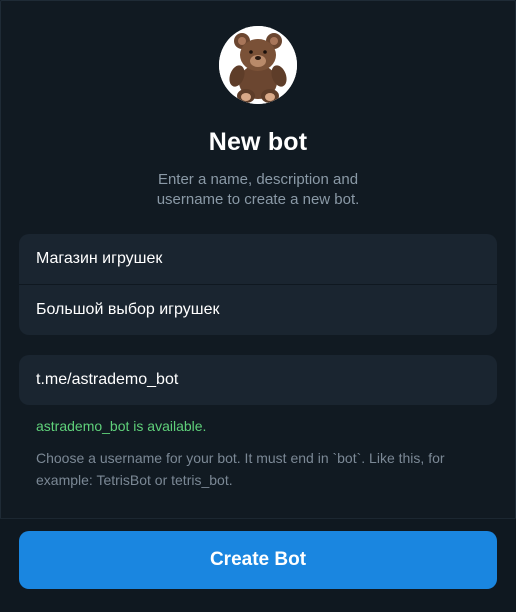 The height and width of the screenshot is (612, 516). Describe the element at coordinates (258, 380) in the screenshot. I see `bot-username-field: t.me/astrademo_bot` at that location.